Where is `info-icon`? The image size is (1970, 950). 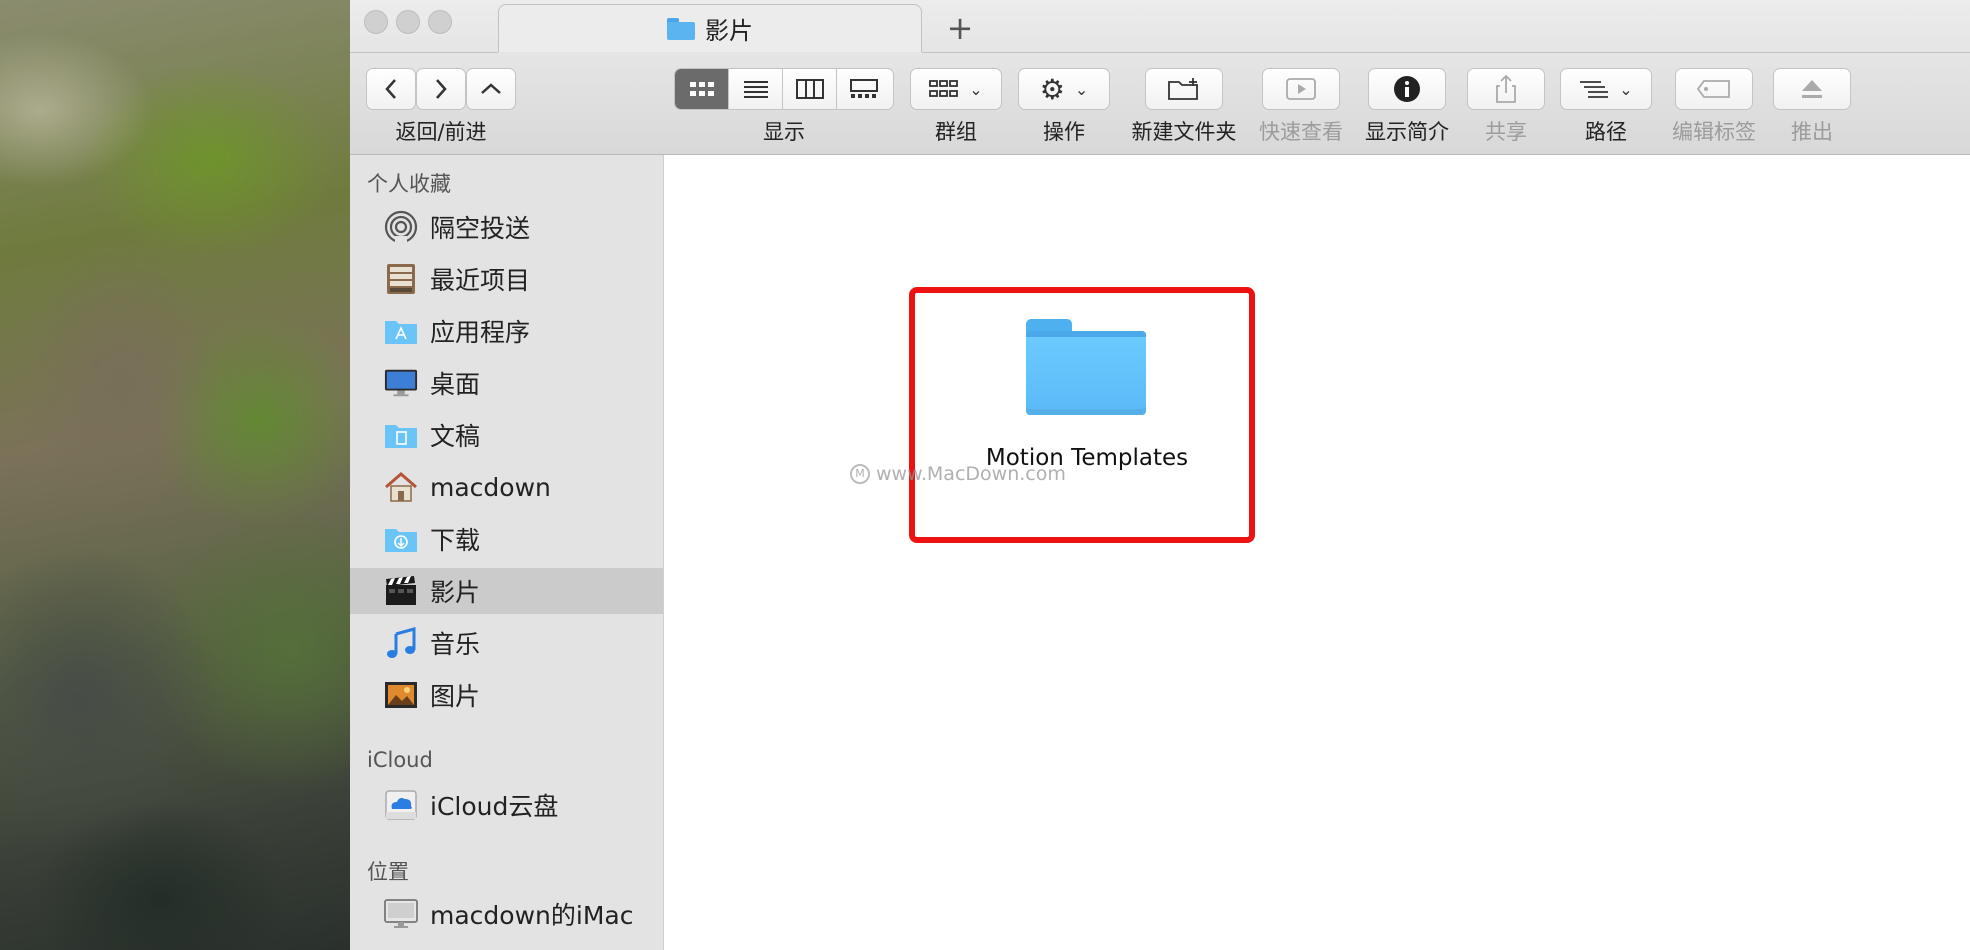 info-icon is located at coordinates (1407, 89).